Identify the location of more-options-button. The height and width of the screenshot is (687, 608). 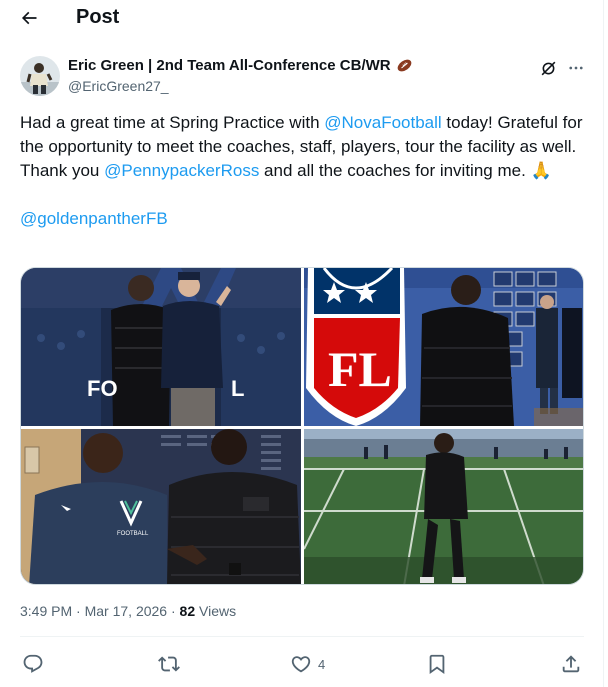
(576, 68).